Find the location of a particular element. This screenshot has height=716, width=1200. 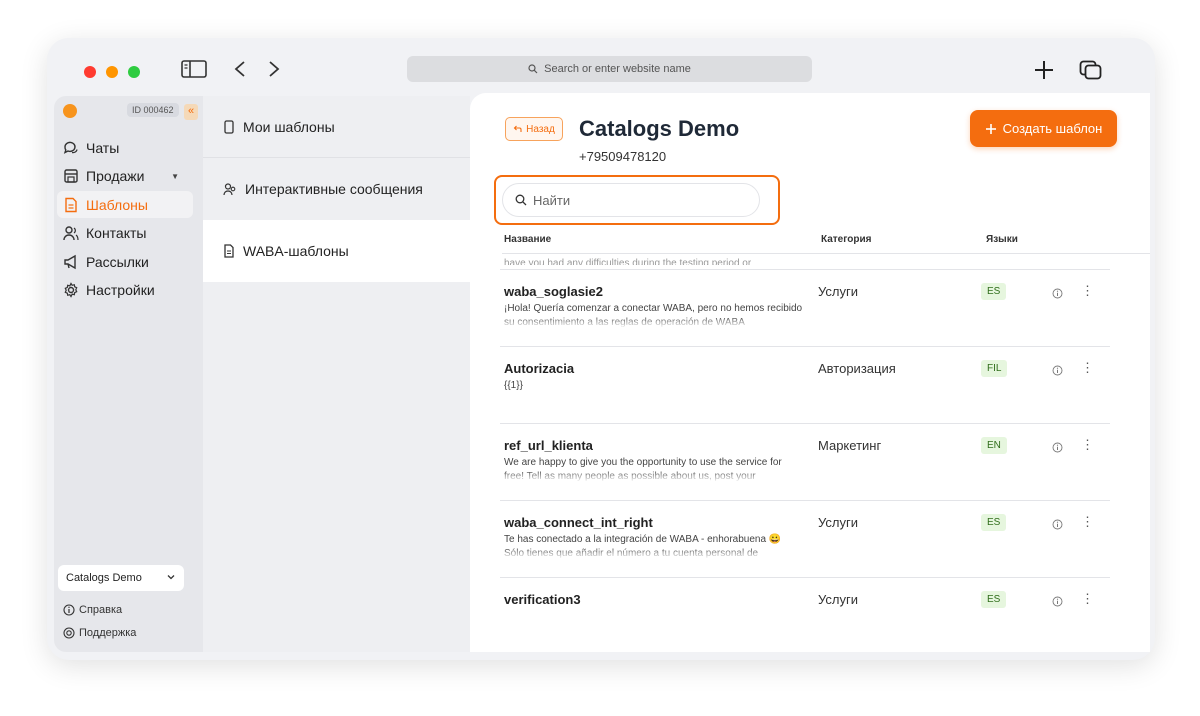

users-icon is located at coordinates (229, 189).